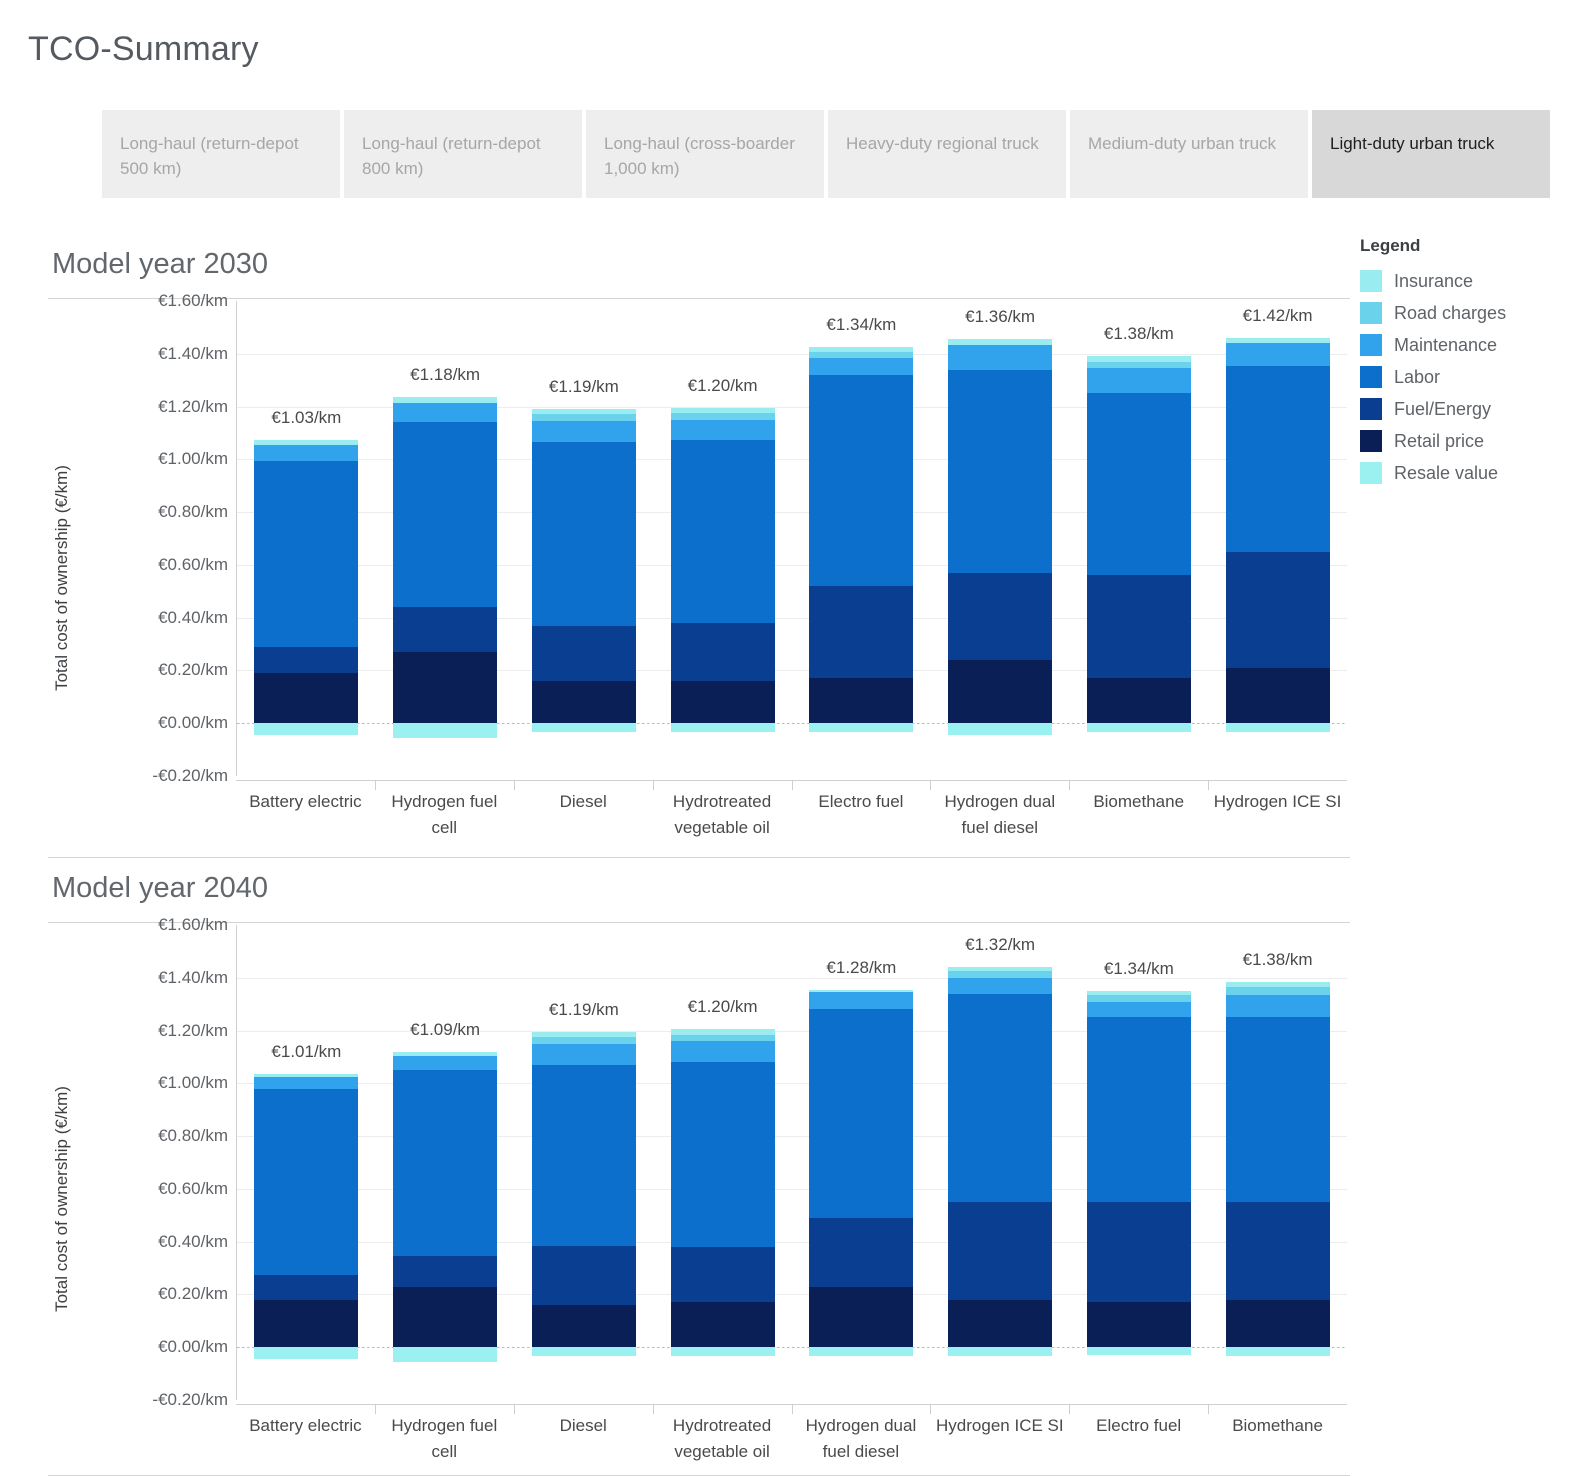  What do you see at coordinates (1431, 154) in the screenshot?
I see `tab-light-duty-urban-truck: Light-duty urban truck` at bounding box center [1431, 154].